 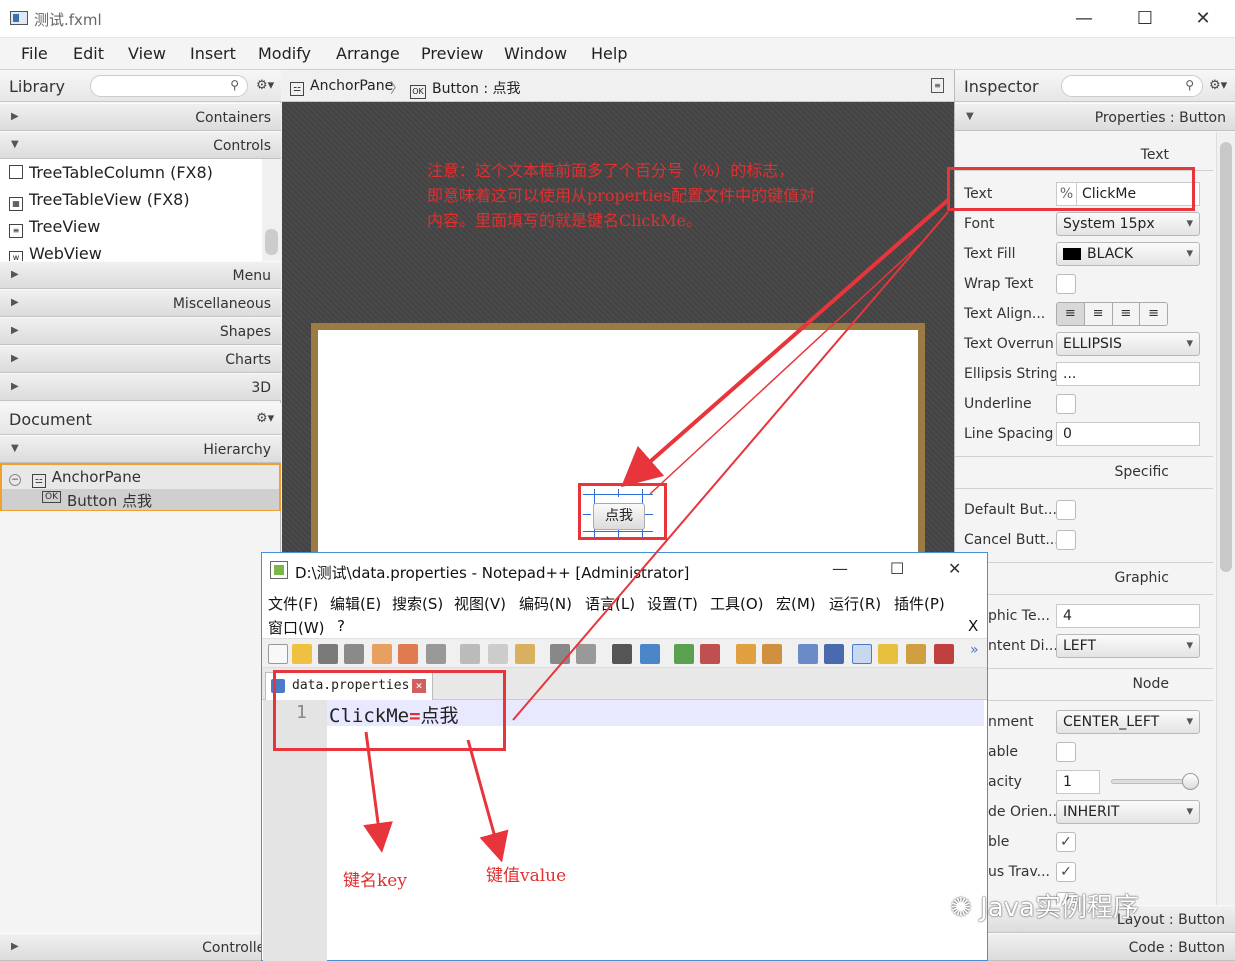 I want to click on arrow-to-value-label, so click(x=487, y=801).